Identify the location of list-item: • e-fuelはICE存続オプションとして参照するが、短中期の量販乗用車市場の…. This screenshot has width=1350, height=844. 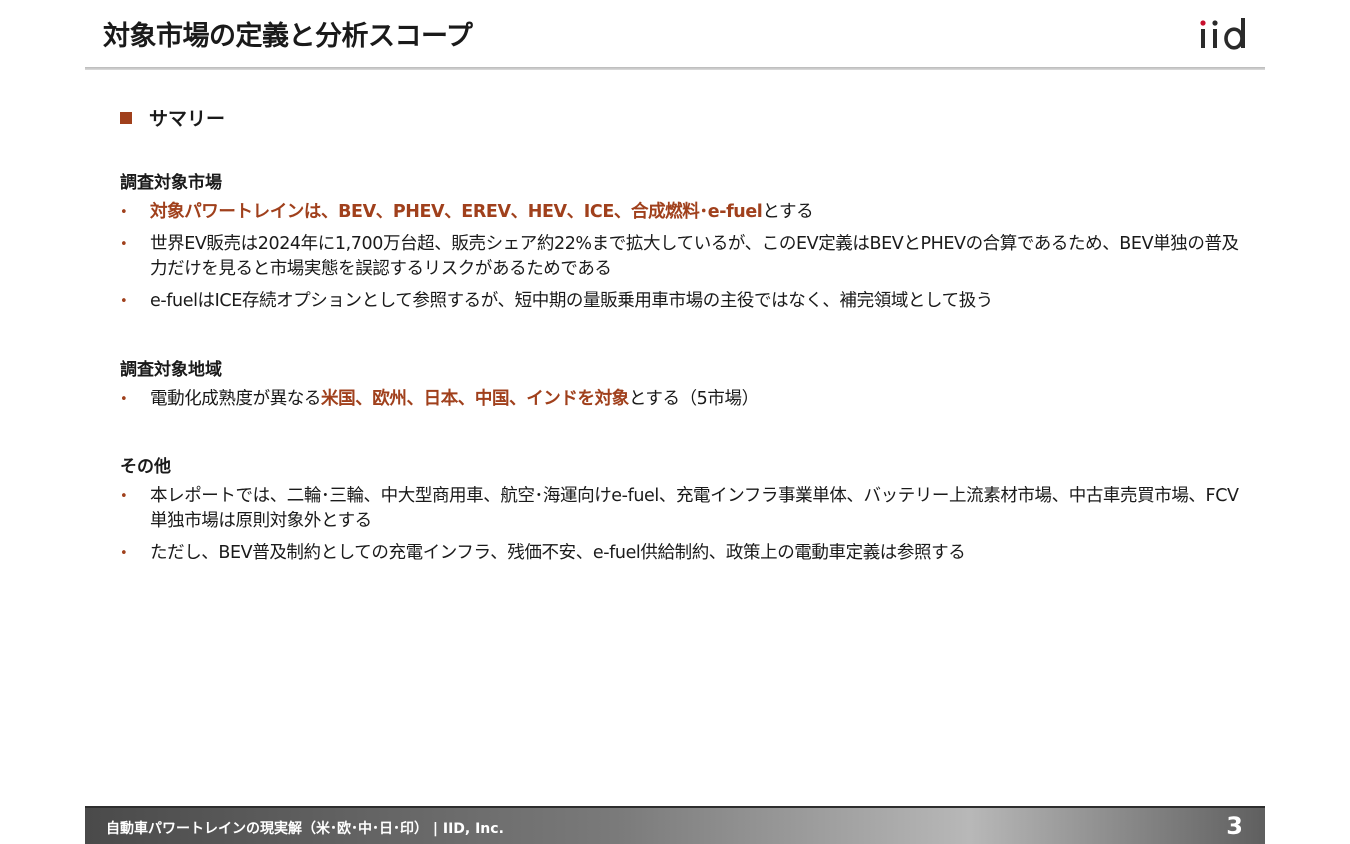
(685, 301).